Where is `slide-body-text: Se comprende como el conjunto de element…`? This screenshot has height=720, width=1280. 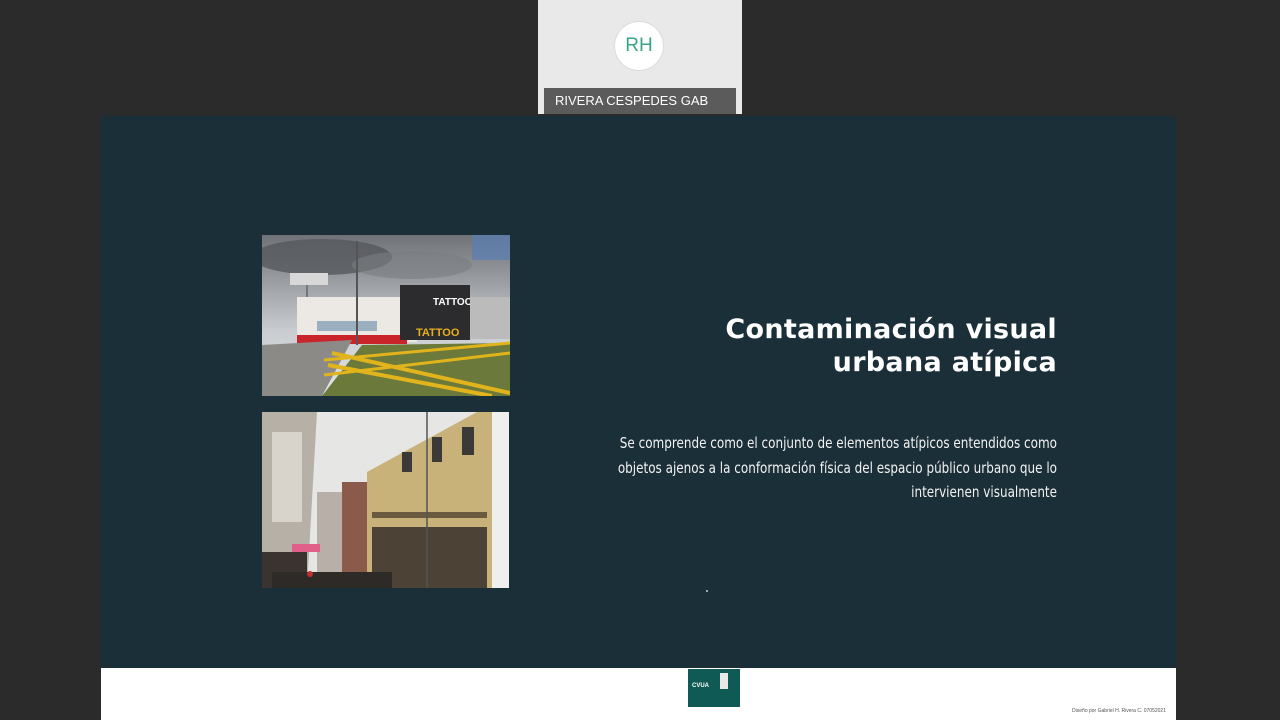 slide-body-text: Se comprende como el conjunto de element… is located at coordinates (833, 468).